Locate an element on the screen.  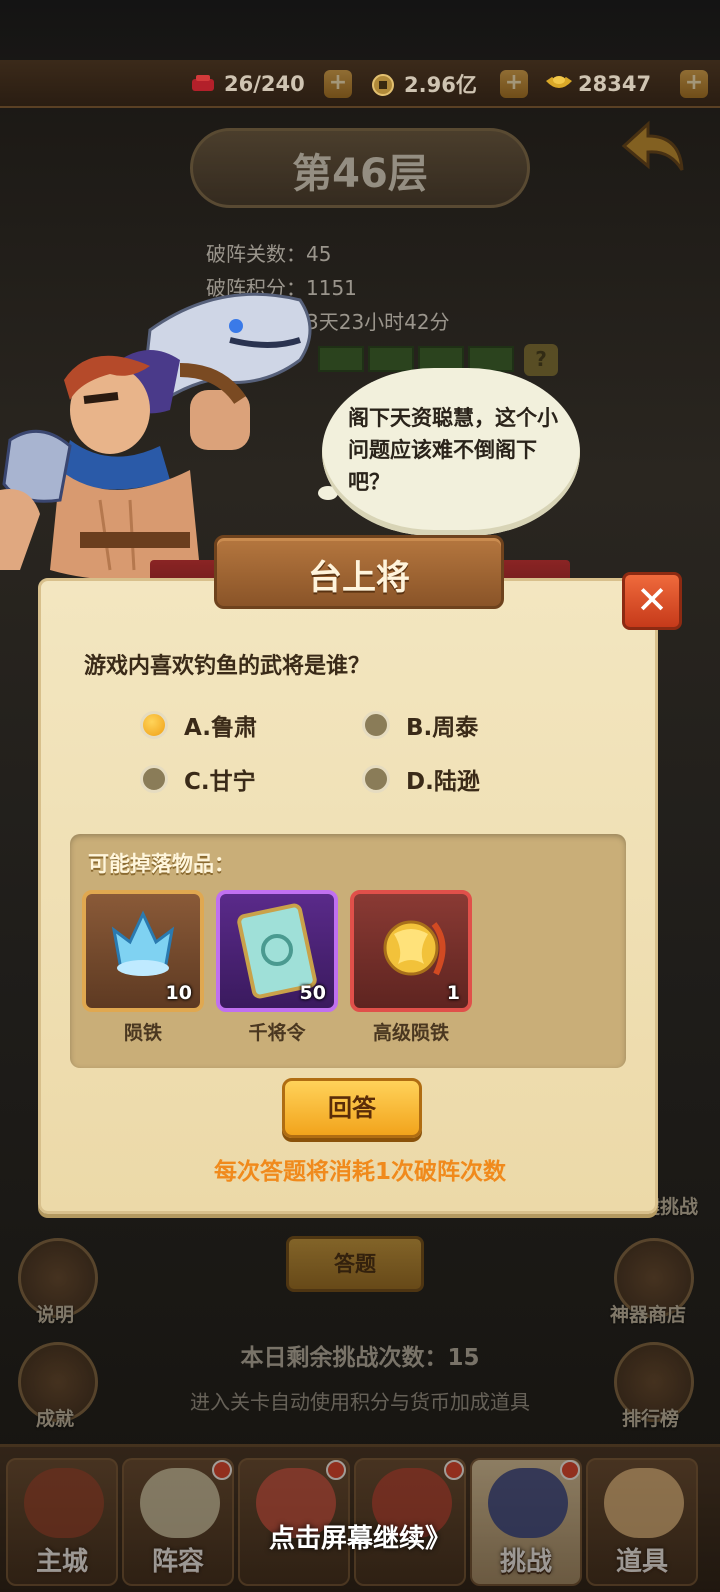
ingot-resource: 28347 is located at coordinates (597, 84).